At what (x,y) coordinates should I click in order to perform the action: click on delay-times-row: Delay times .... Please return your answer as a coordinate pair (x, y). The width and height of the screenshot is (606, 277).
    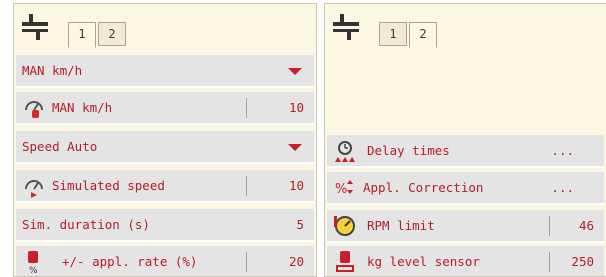
    Looking at the image, I should click on (465, 151).